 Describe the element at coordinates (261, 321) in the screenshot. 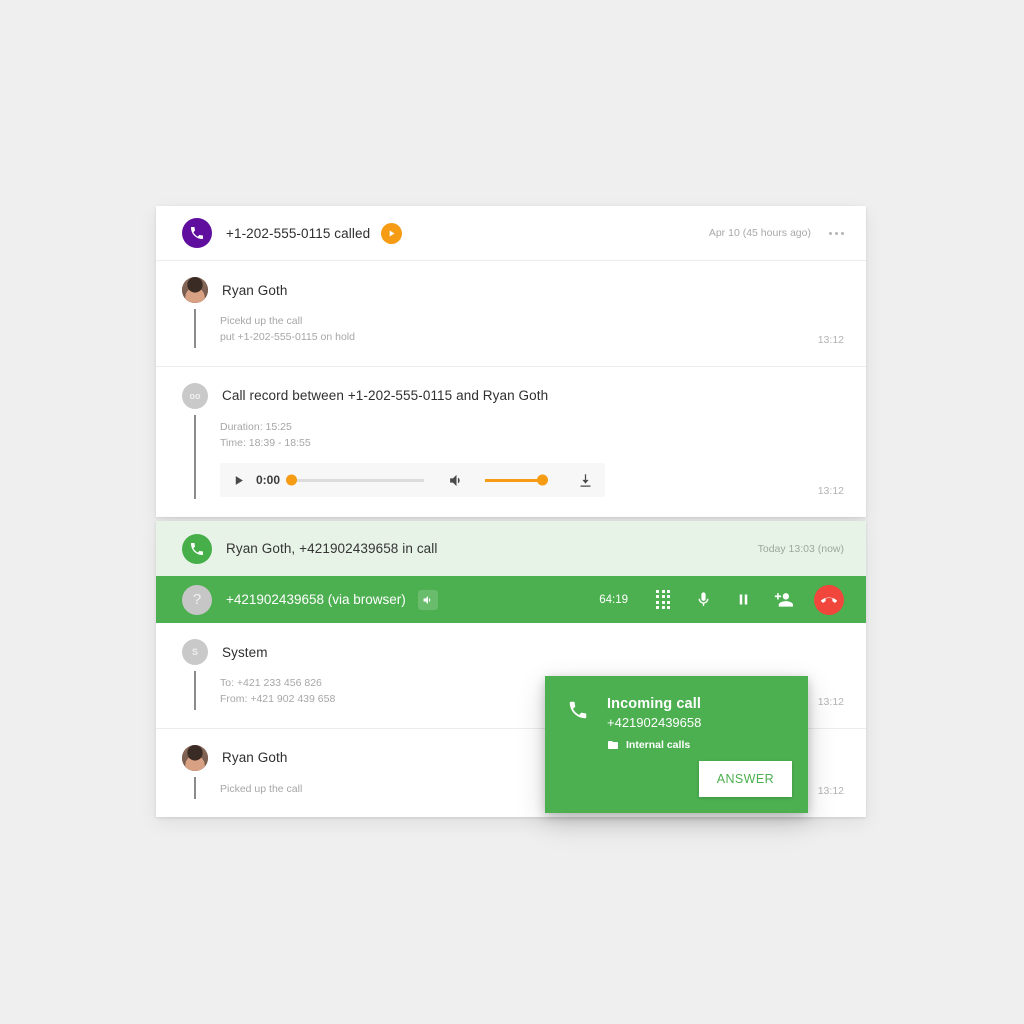

I see `message-line: Picekd up the call` at that location.